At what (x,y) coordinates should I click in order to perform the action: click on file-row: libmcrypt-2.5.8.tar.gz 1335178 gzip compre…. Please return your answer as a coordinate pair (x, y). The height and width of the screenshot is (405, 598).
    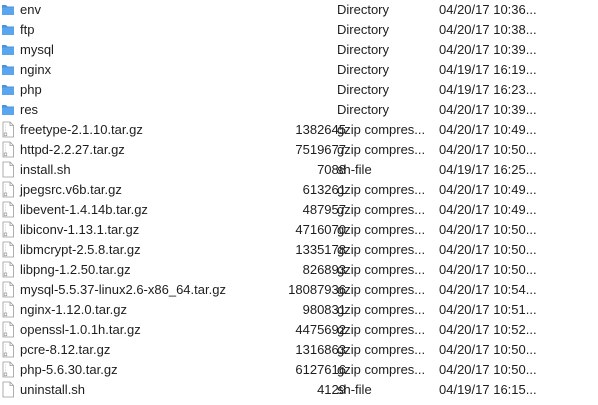
    Looking at the image, I should click on (299, 250).